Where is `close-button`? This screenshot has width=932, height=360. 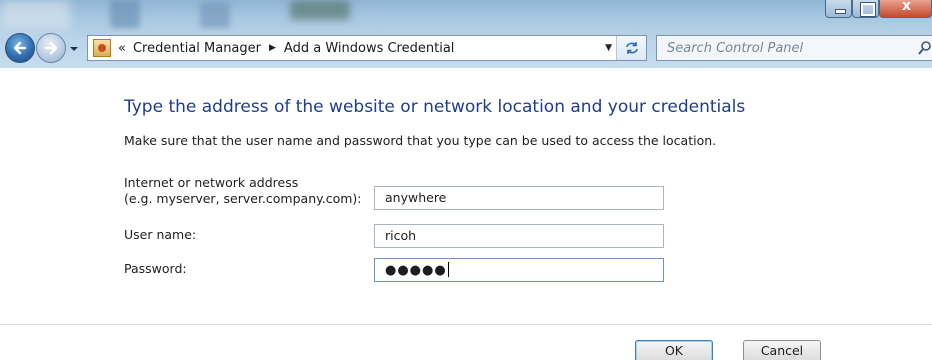
close-button is located at coordinates (905, 9).